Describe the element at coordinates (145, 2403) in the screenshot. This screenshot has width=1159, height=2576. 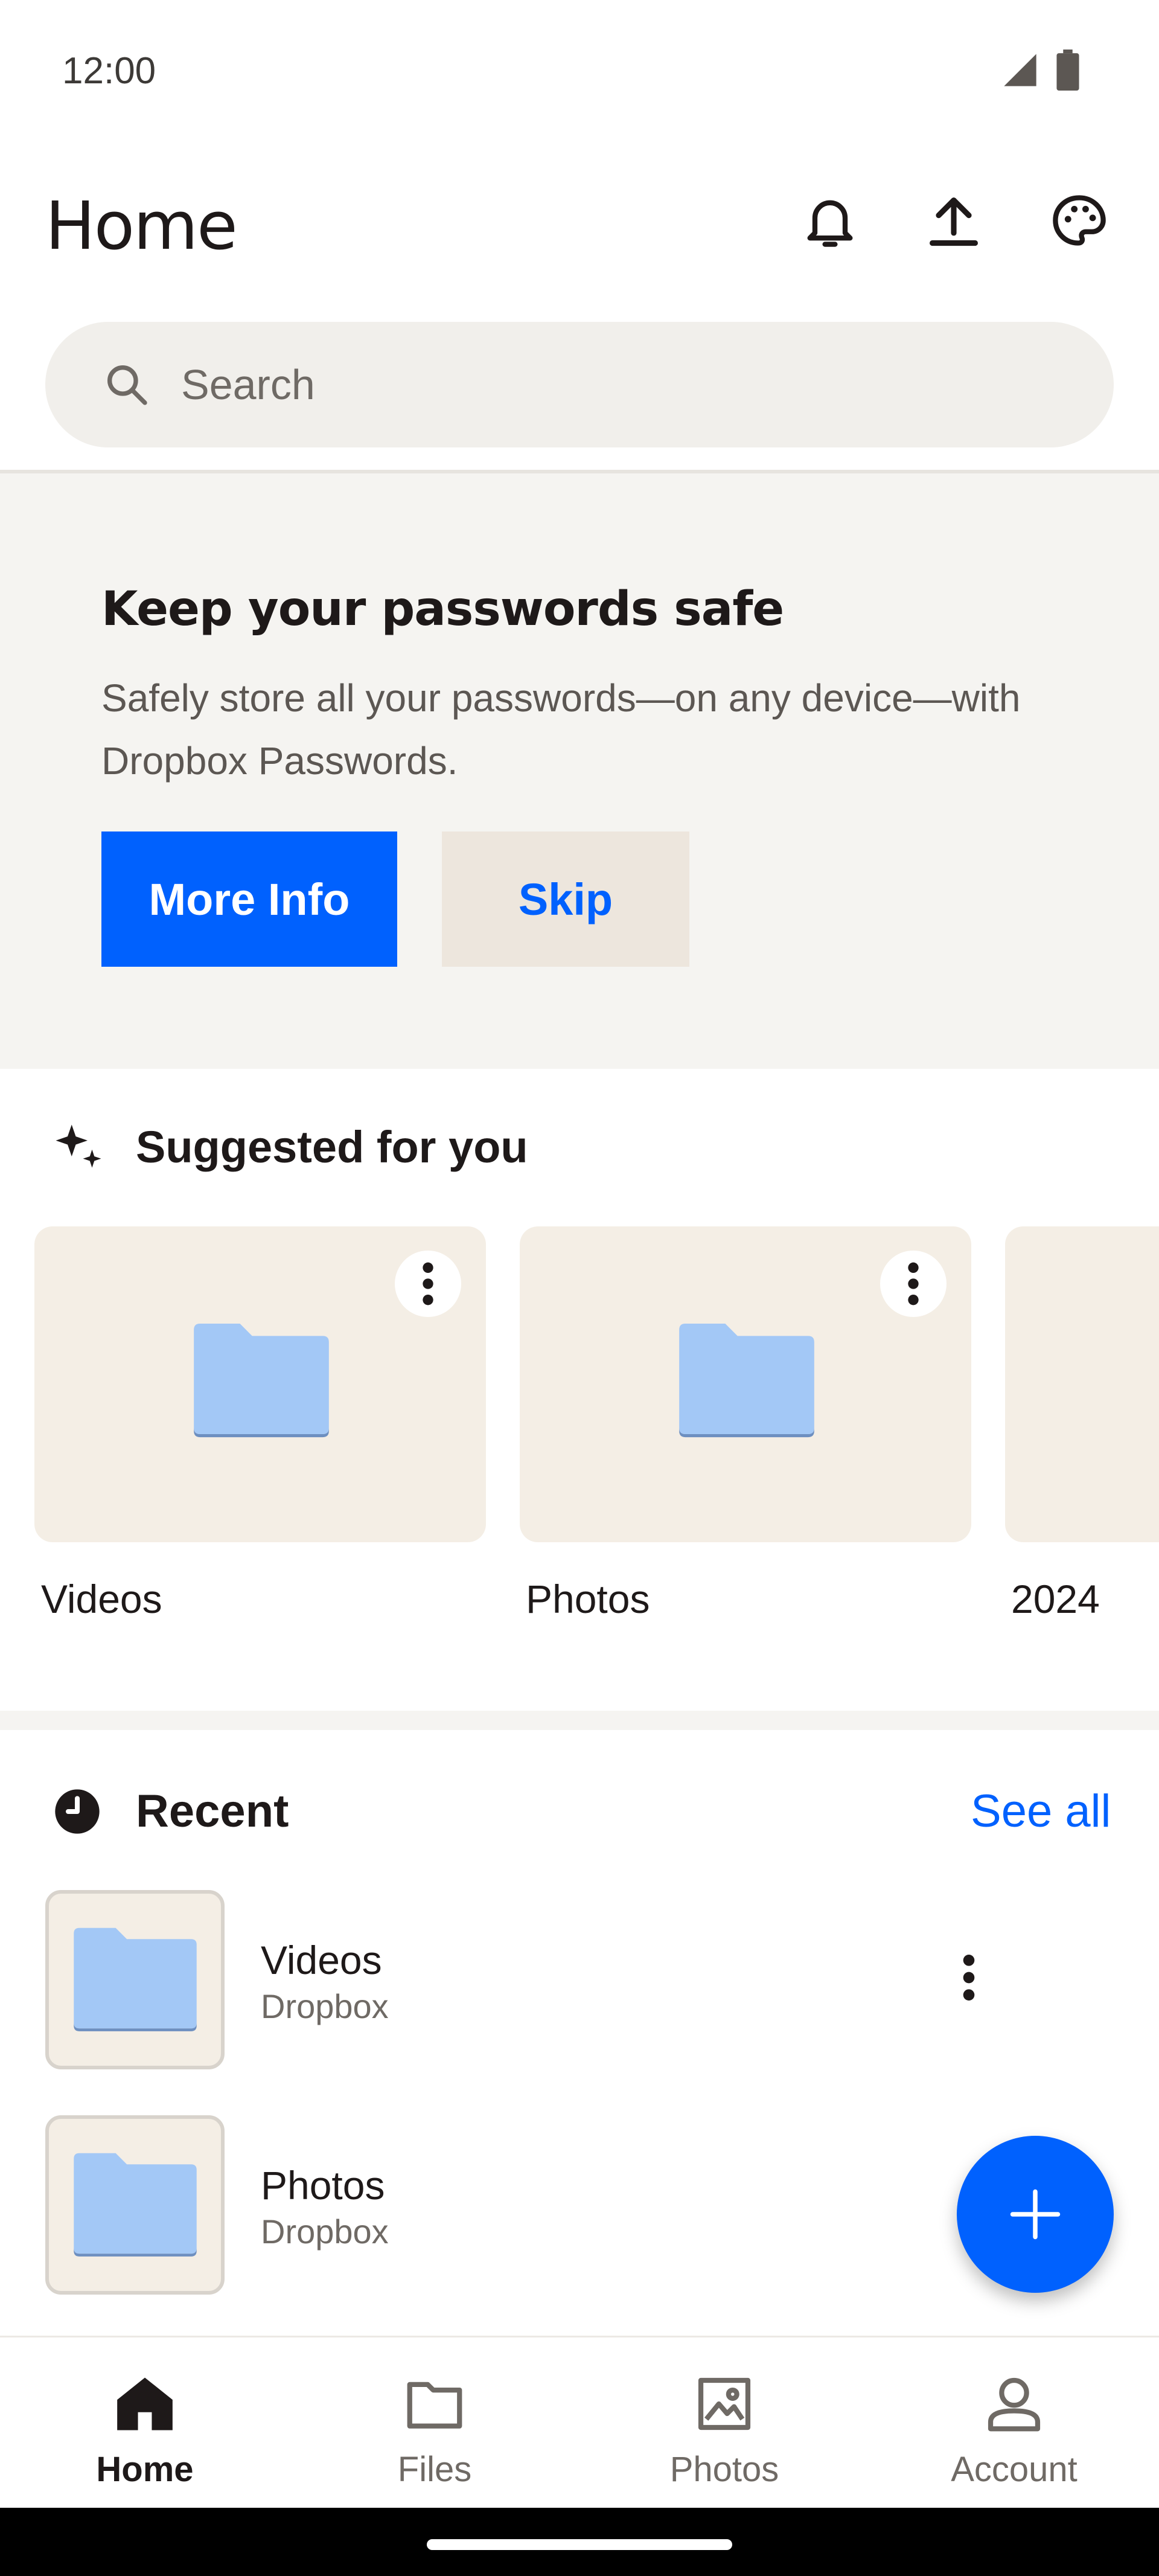
I see `home-icon` at that location.